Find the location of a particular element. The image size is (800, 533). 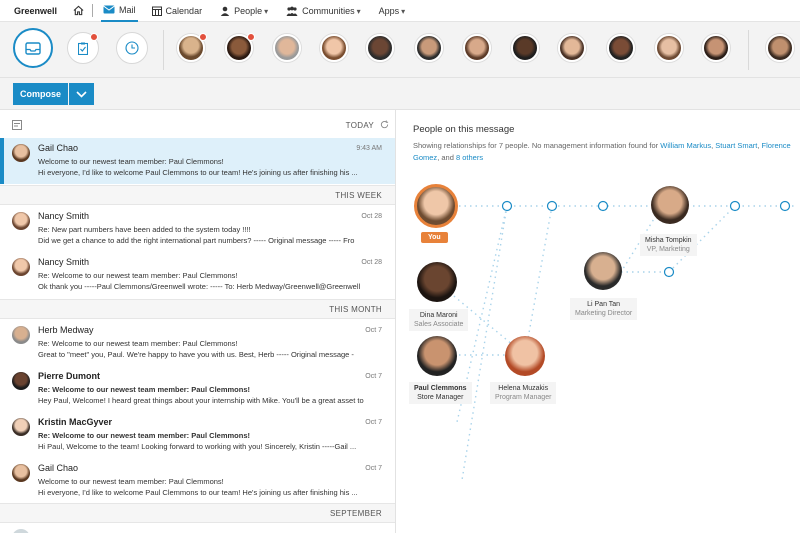

recent-button is located at coordinates (132, 48).